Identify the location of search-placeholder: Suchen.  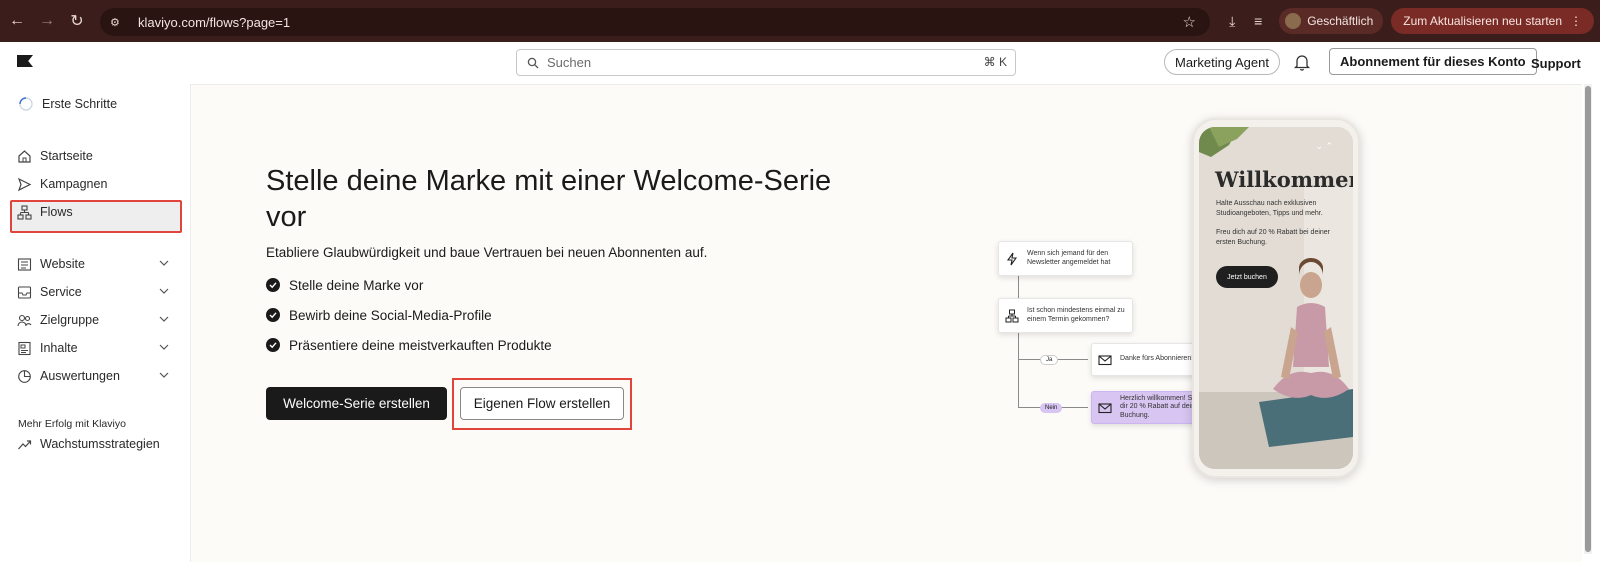
(569, 62).